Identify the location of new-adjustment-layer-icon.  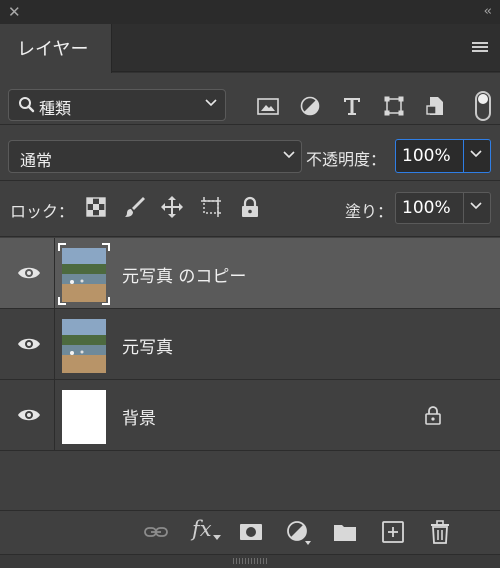
(298, 532).